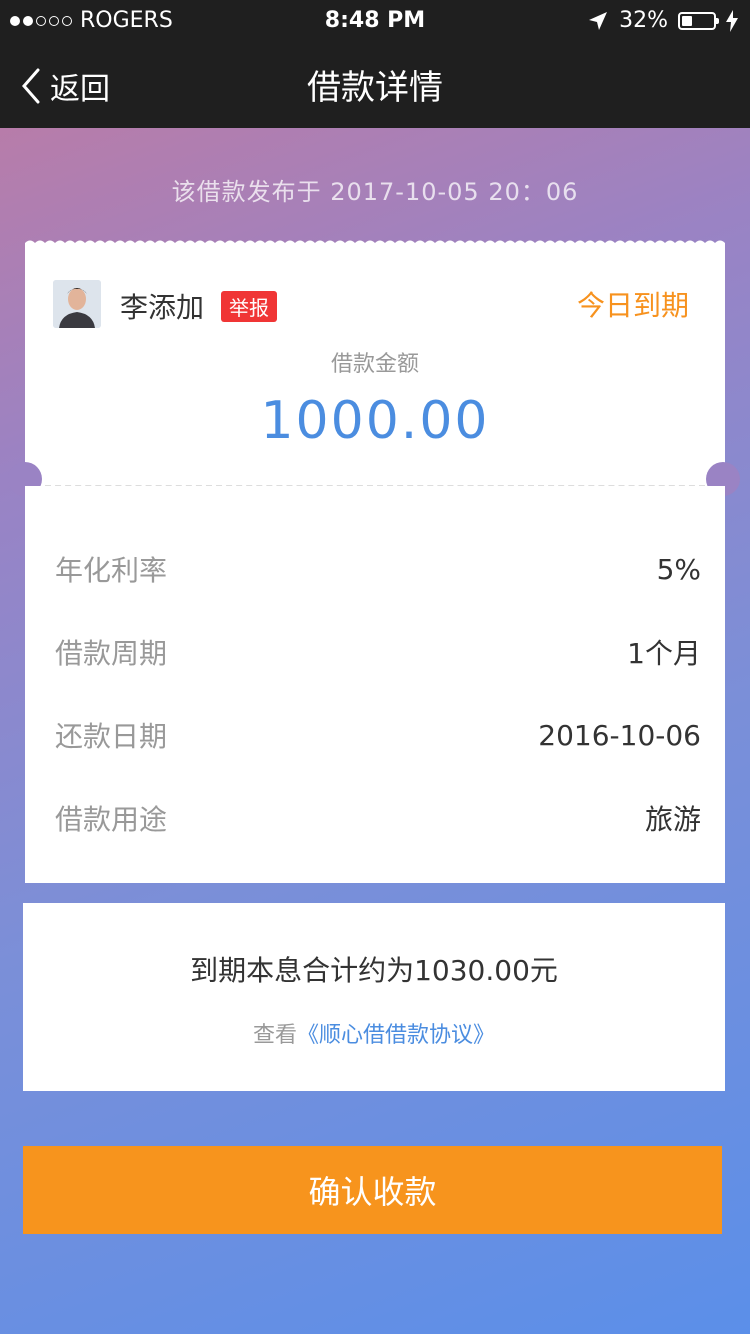  What do you see at coordinates (732, 20) in the screenshot?
I see `charging-bolt-icon` at bounding box center [732, 20].